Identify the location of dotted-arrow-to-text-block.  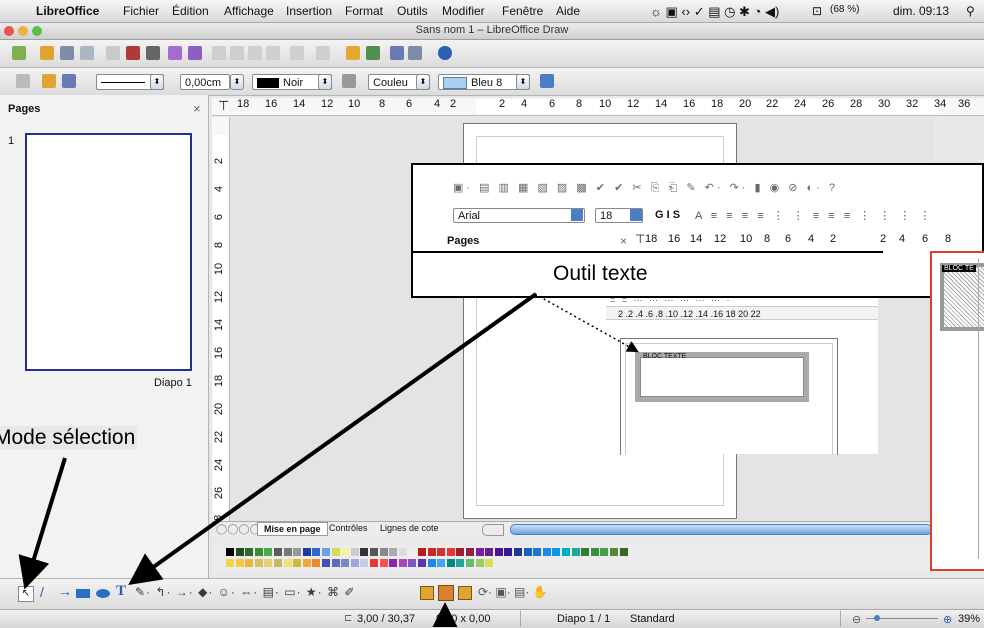
(586, 323).